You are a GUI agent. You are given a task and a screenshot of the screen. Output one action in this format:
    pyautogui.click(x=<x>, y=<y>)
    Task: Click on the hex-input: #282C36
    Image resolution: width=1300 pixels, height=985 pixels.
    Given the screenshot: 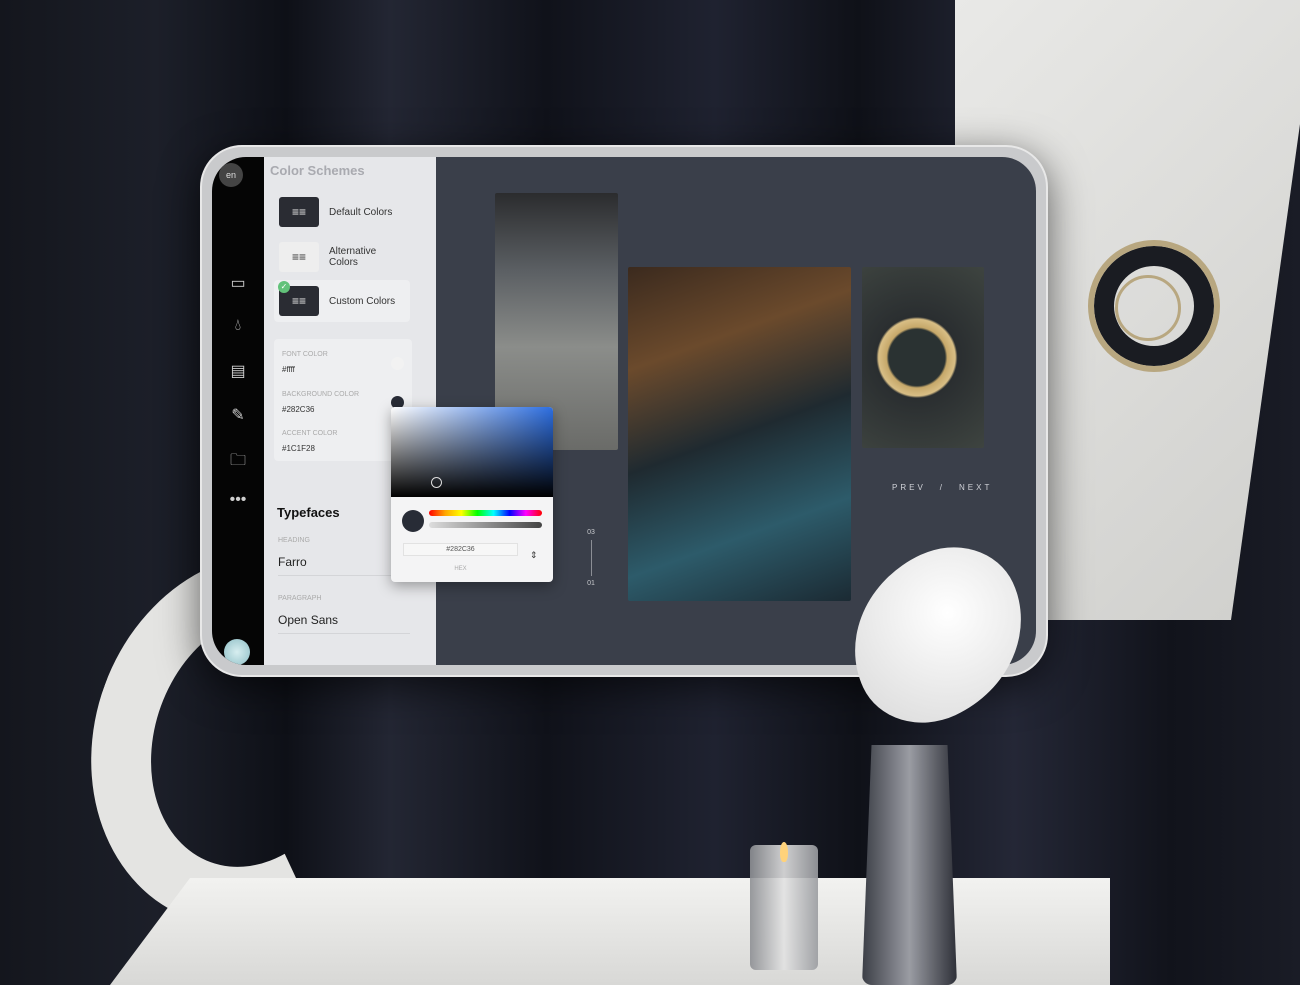 What is the action you would take?
    pyautogui.click(x=460, y=549)
    